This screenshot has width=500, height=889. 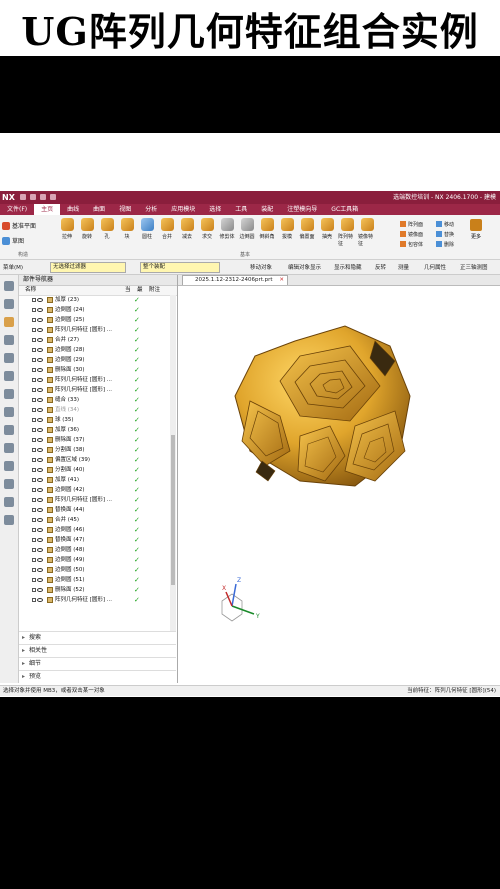 I want to click on column-name: 名称, so click(x=30, y=290).